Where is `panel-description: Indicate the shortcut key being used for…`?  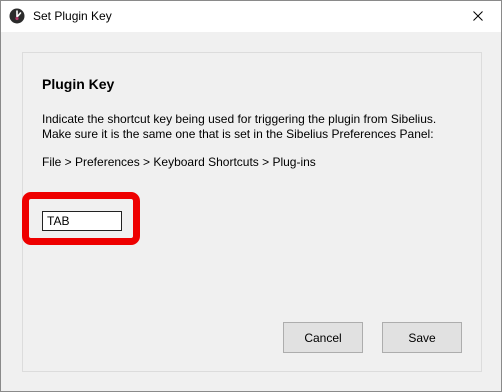
panel-description: Indicate the shortcut key being used for… is located at coordinates (257, 127).